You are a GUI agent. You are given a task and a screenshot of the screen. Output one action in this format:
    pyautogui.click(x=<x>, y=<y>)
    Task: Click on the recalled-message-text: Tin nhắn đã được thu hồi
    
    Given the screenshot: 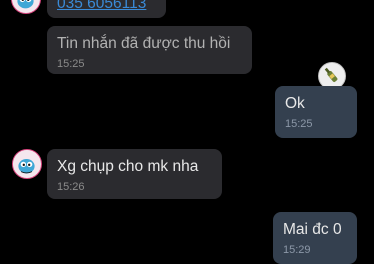 What is the action you would take?
    pyautogui.click(x=144, y=43)
    